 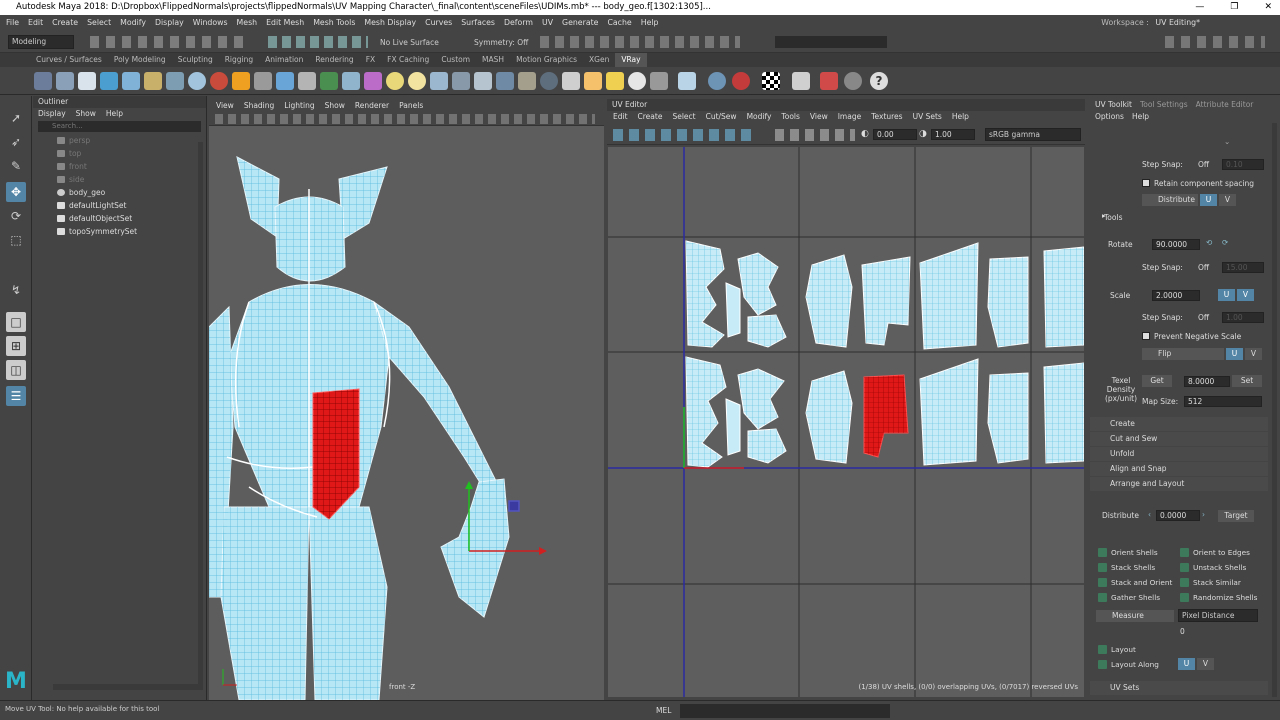 What do you see at coordinates (169, 22) in the screenshot?
I see `menu-display: Display` at bounding box center [169, 22].